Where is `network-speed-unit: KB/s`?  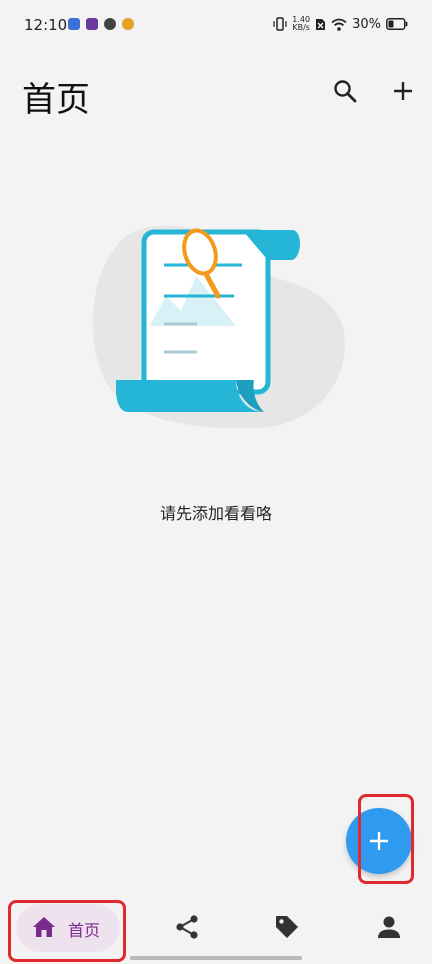
network-speed-unit: KB/s is located at coordinates (301, 27).